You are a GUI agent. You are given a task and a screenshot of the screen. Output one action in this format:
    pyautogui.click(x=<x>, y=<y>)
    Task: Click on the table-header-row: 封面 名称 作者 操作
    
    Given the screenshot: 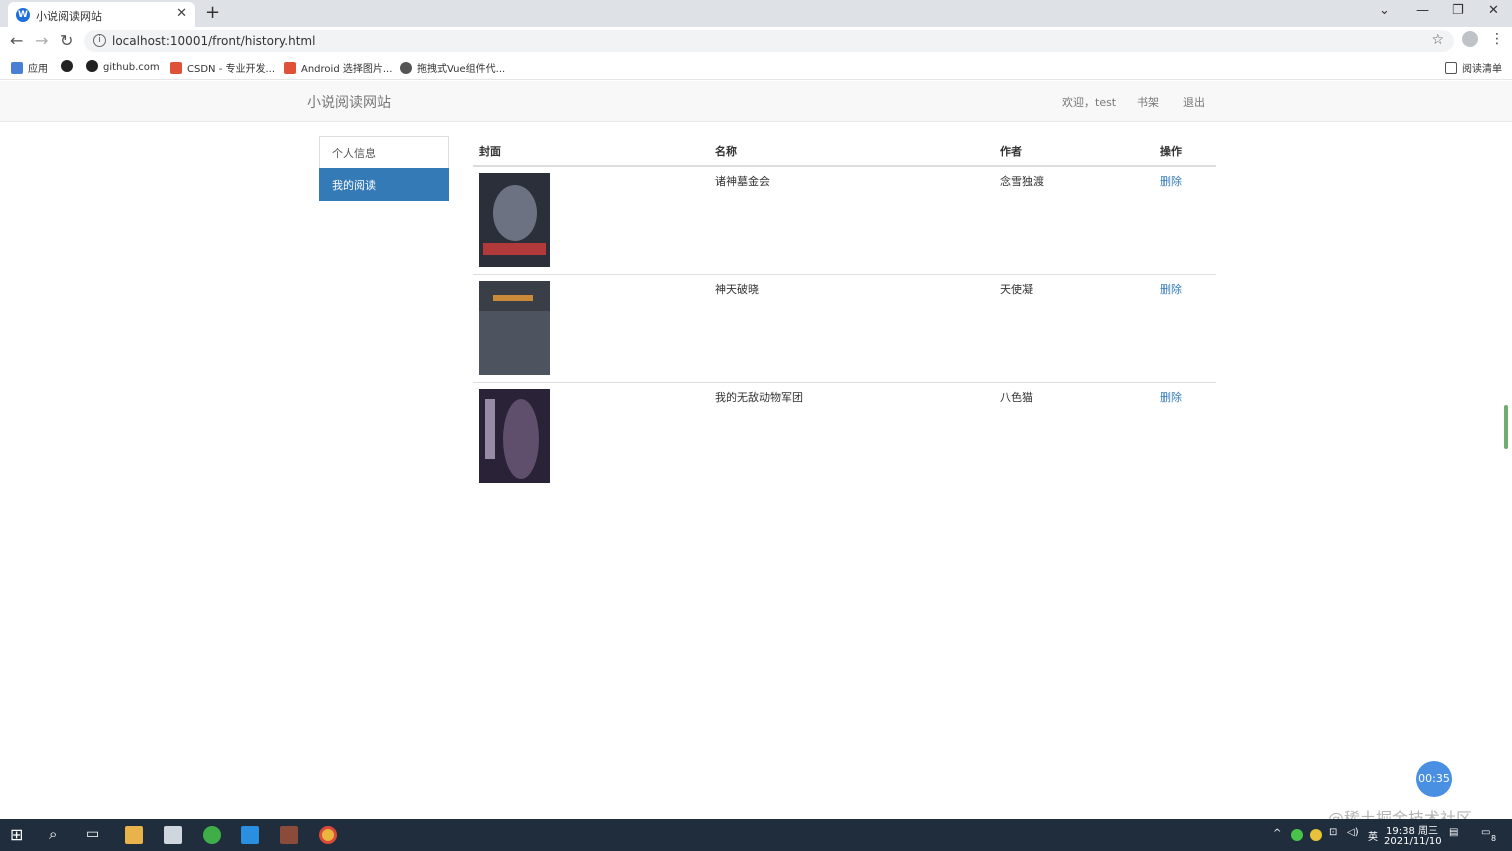 What is the action you would take?
    pyautogui.click(x=844, y=151)
    